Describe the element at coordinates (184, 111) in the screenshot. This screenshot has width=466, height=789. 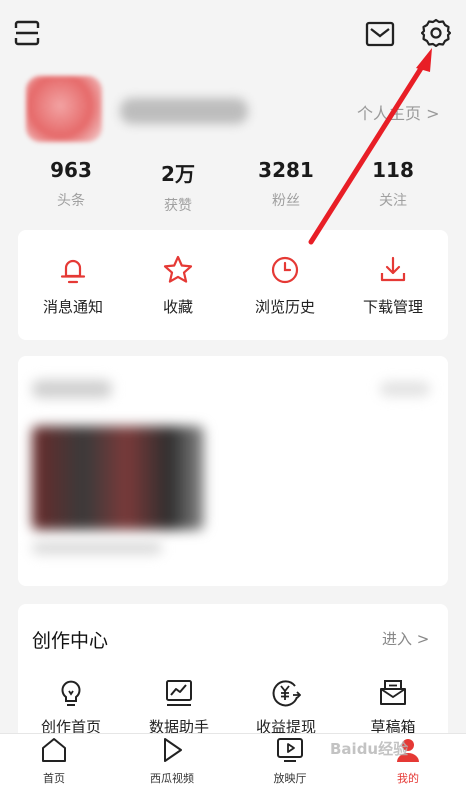
I see `username-blurred` at that location.